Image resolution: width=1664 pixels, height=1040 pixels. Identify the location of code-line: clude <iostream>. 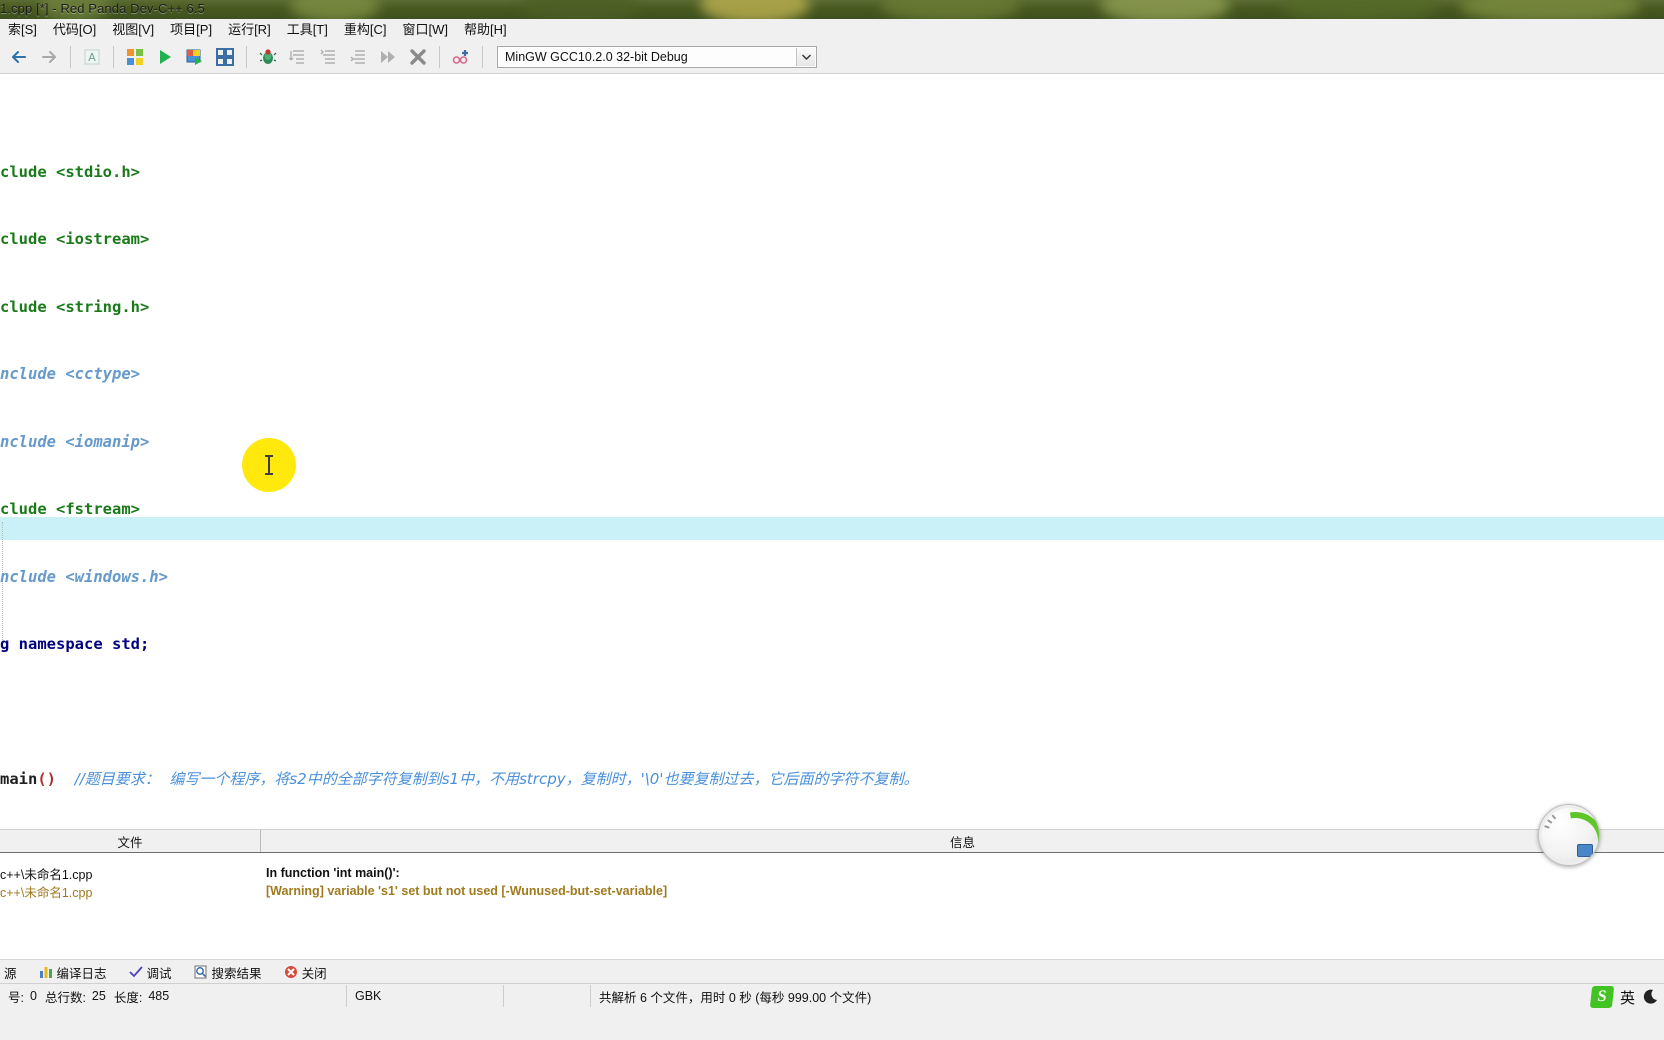
(459, 239).